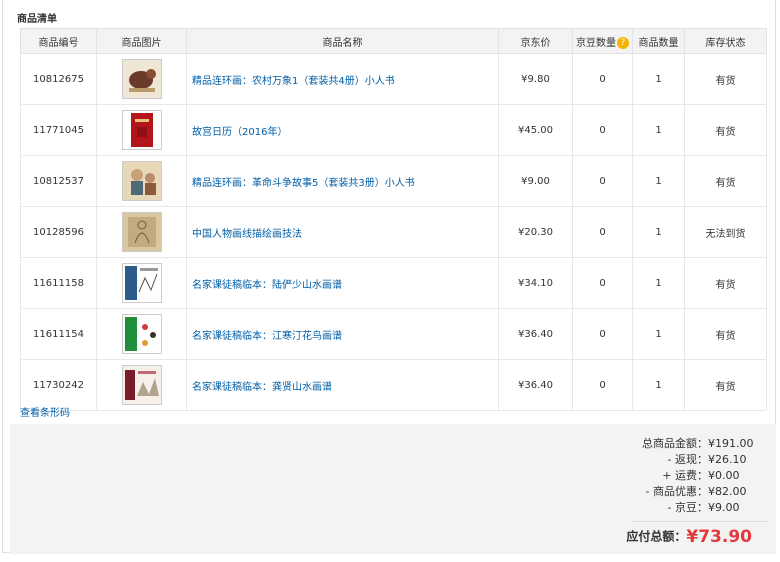  I want to click on summary-line: + 运费：¥0.00, so click(697, 476).